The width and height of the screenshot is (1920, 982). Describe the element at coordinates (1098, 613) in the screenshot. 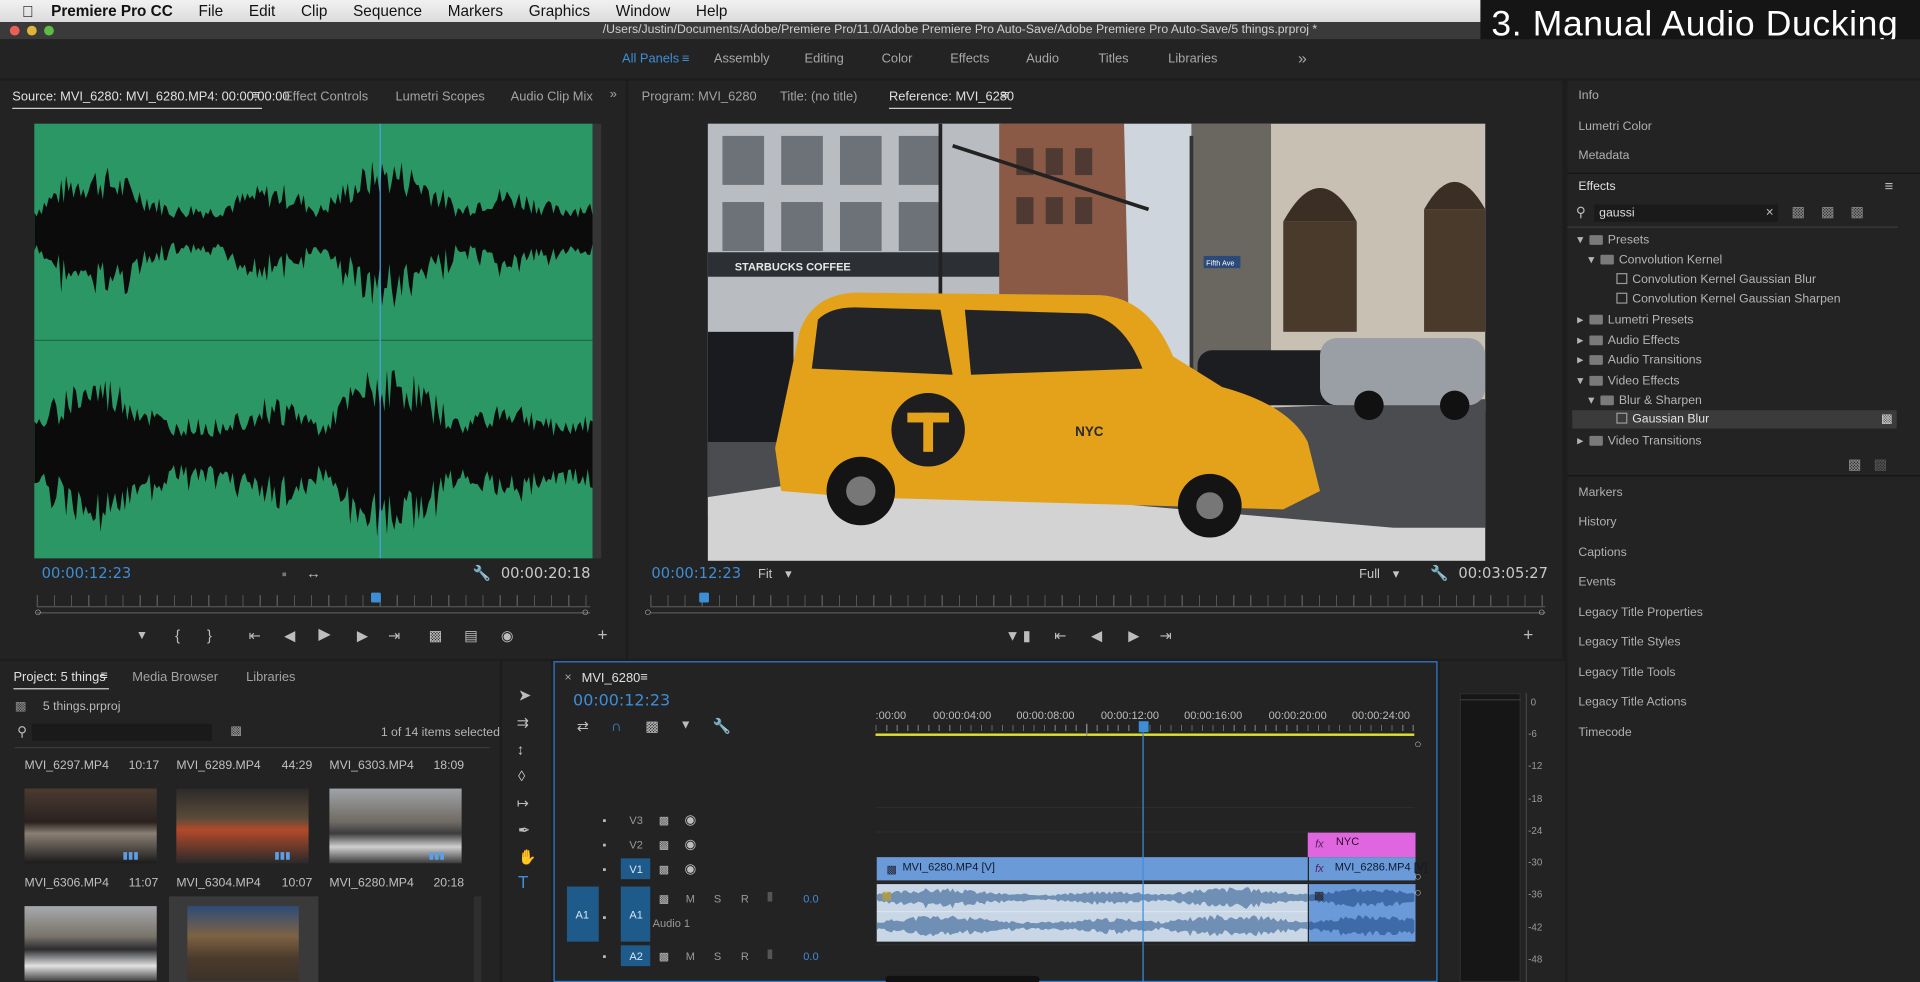

I see `program-zoom-bar` at that location.